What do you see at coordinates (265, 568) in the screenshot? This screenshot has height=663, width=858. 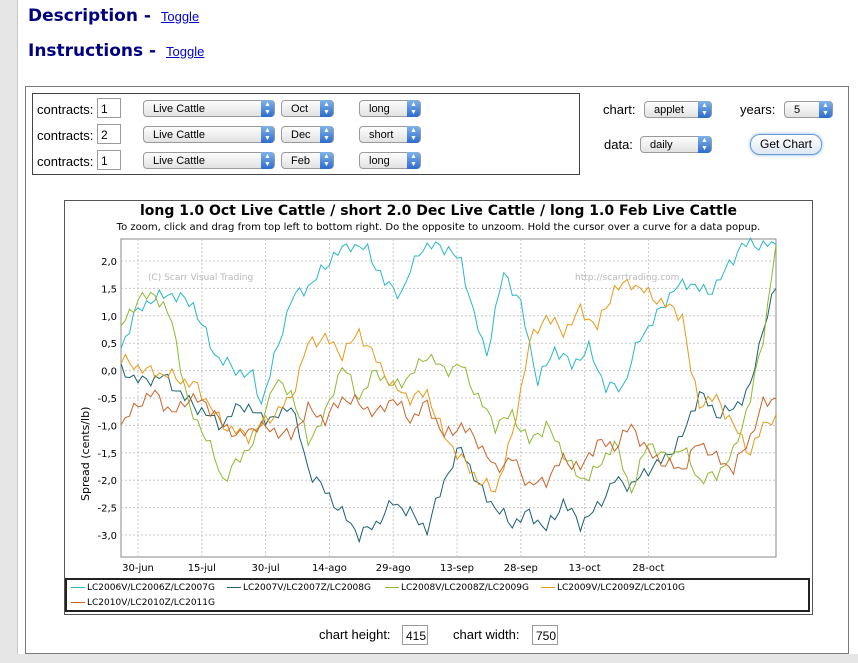 I see `x-tick-label: 30-jul` at bounding box center [265, 568].